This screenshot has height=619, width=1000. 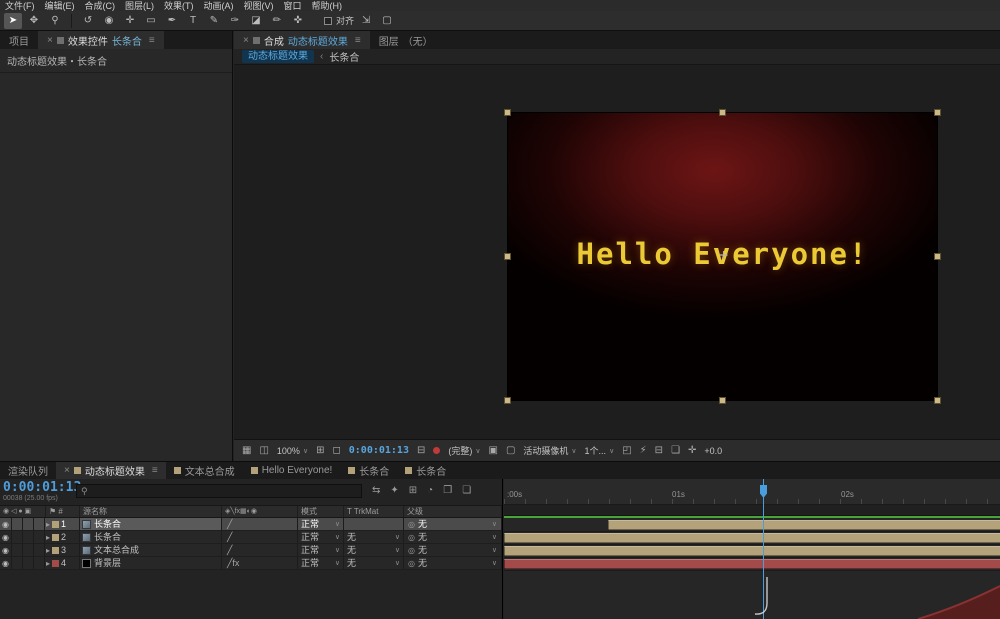 What do you see at coordinates (13, 20) in the screenshot?
I see `selection-tool-icon: ➤` at bounding box center [13, 20].